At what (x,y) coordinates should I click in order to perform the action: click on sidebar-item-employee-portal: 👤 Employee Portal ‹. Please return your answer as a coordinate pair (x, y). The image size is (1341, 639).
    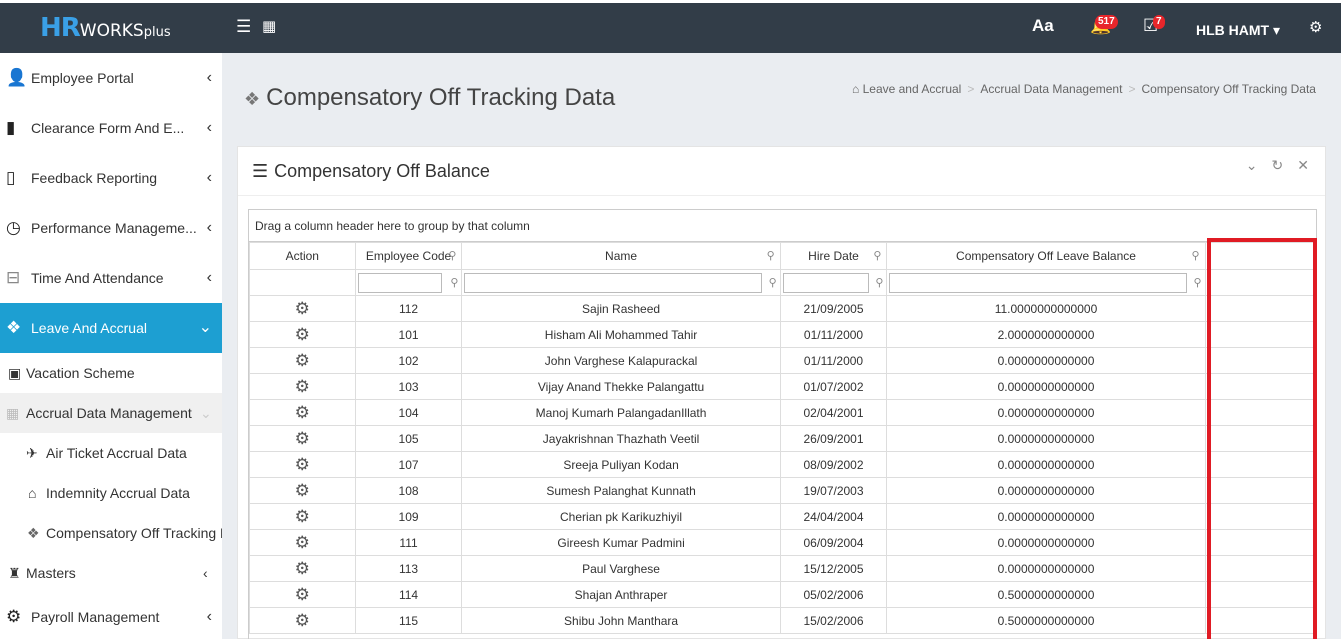
    Looking at the image, I should click on (111, 78).